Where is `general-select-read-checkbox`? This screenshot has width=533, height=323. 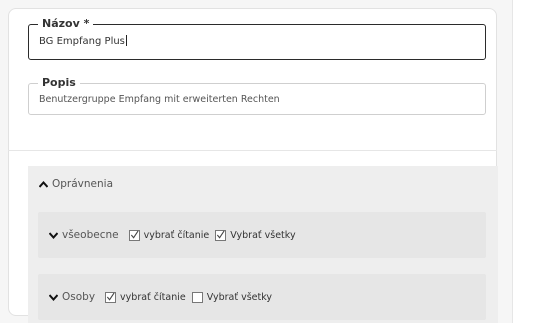 general-select-read-checkbox is located at coordinates (134, 235).